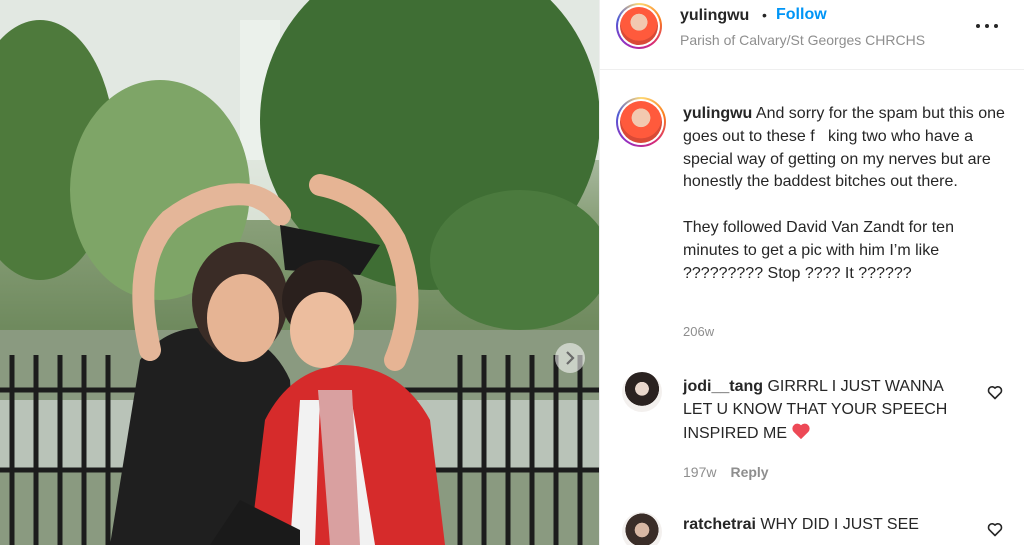 The height and width of the screenshot is (545, 1024). What do you see at coordinates (714, 16) in the screenshot?
I see `author-username: yulingwu` at bounding box center [714, 16].